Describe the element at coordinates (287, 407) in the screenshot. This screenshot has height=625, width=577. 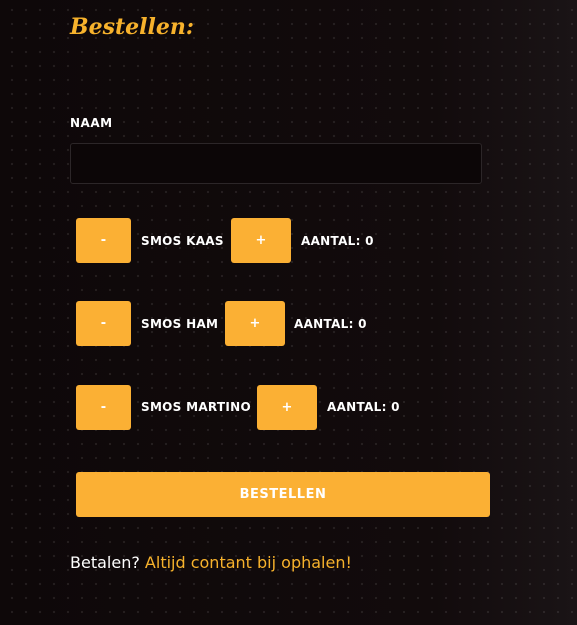
I see `smos-martino-plus-button: +` at that location.